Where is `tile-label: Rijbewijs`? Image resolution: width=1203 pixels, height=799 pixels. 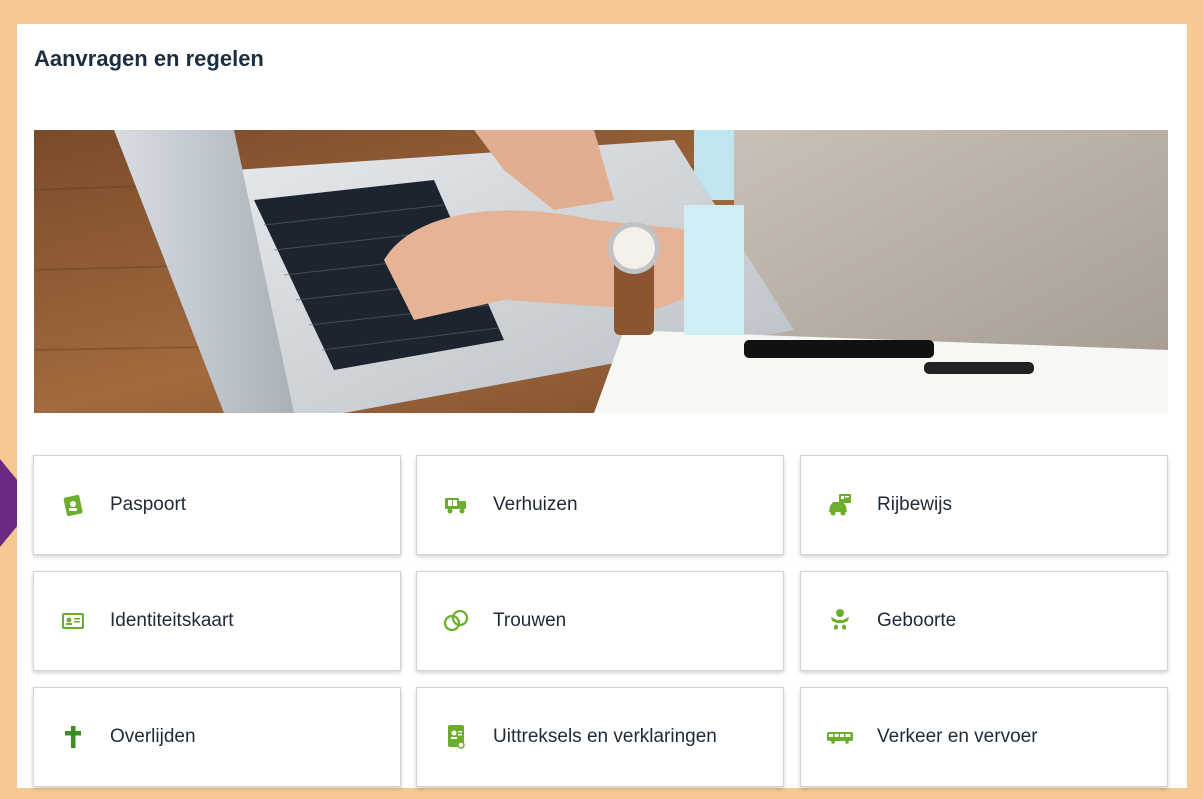 tile-label: Rijbewijs is located at coordinates (914, 504).